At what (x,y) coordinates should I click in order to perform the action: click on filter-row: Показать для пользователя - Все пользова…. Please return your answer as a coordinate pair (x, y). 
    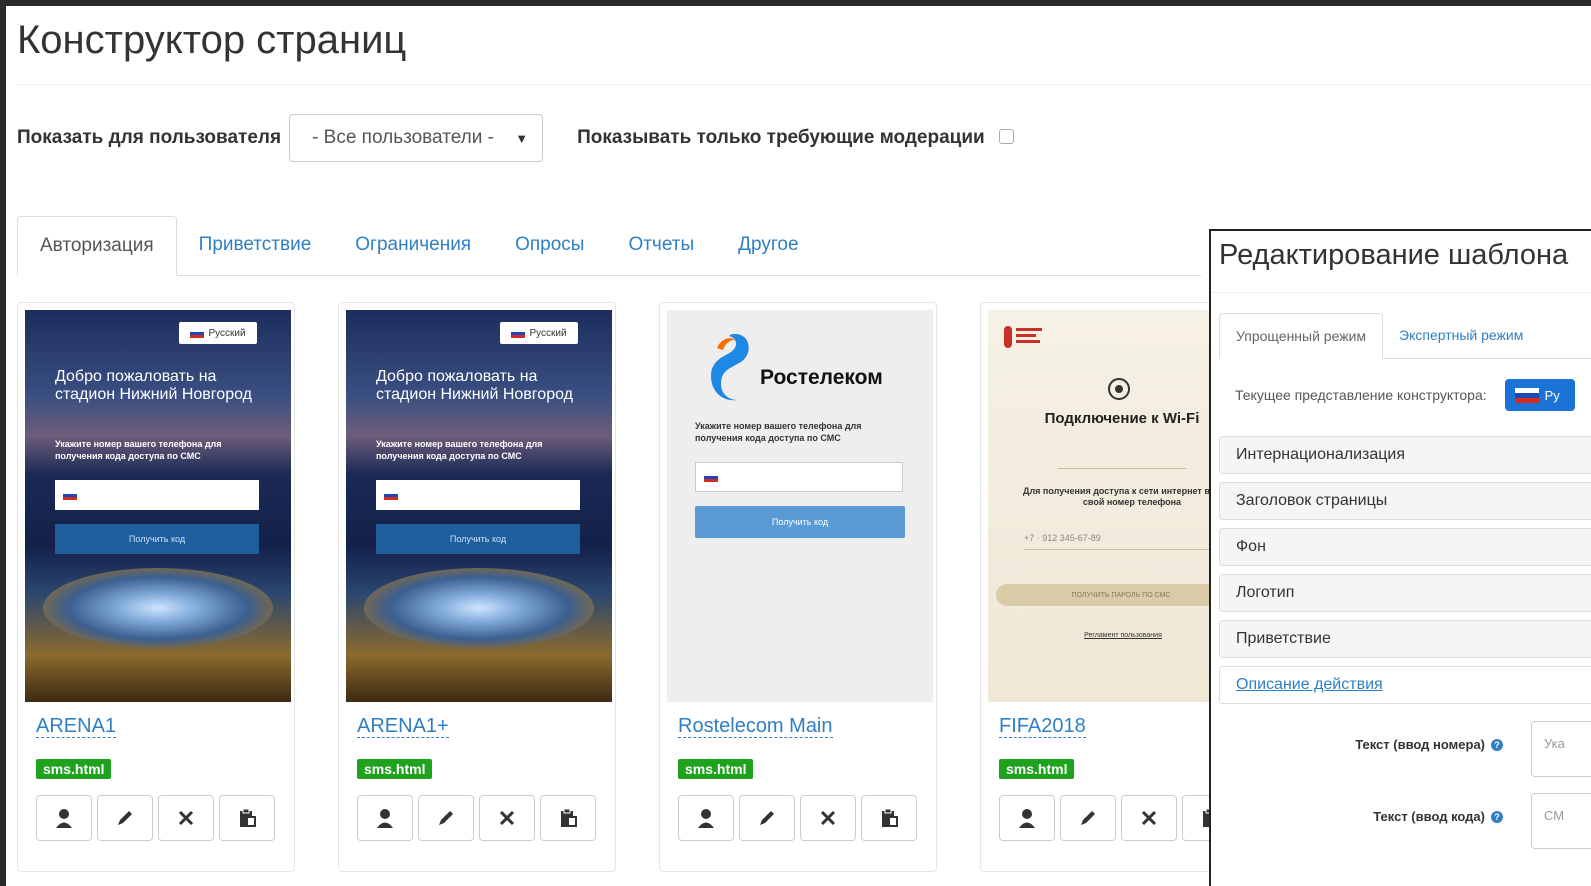
    Looking at the image, I should click on (515, 138).